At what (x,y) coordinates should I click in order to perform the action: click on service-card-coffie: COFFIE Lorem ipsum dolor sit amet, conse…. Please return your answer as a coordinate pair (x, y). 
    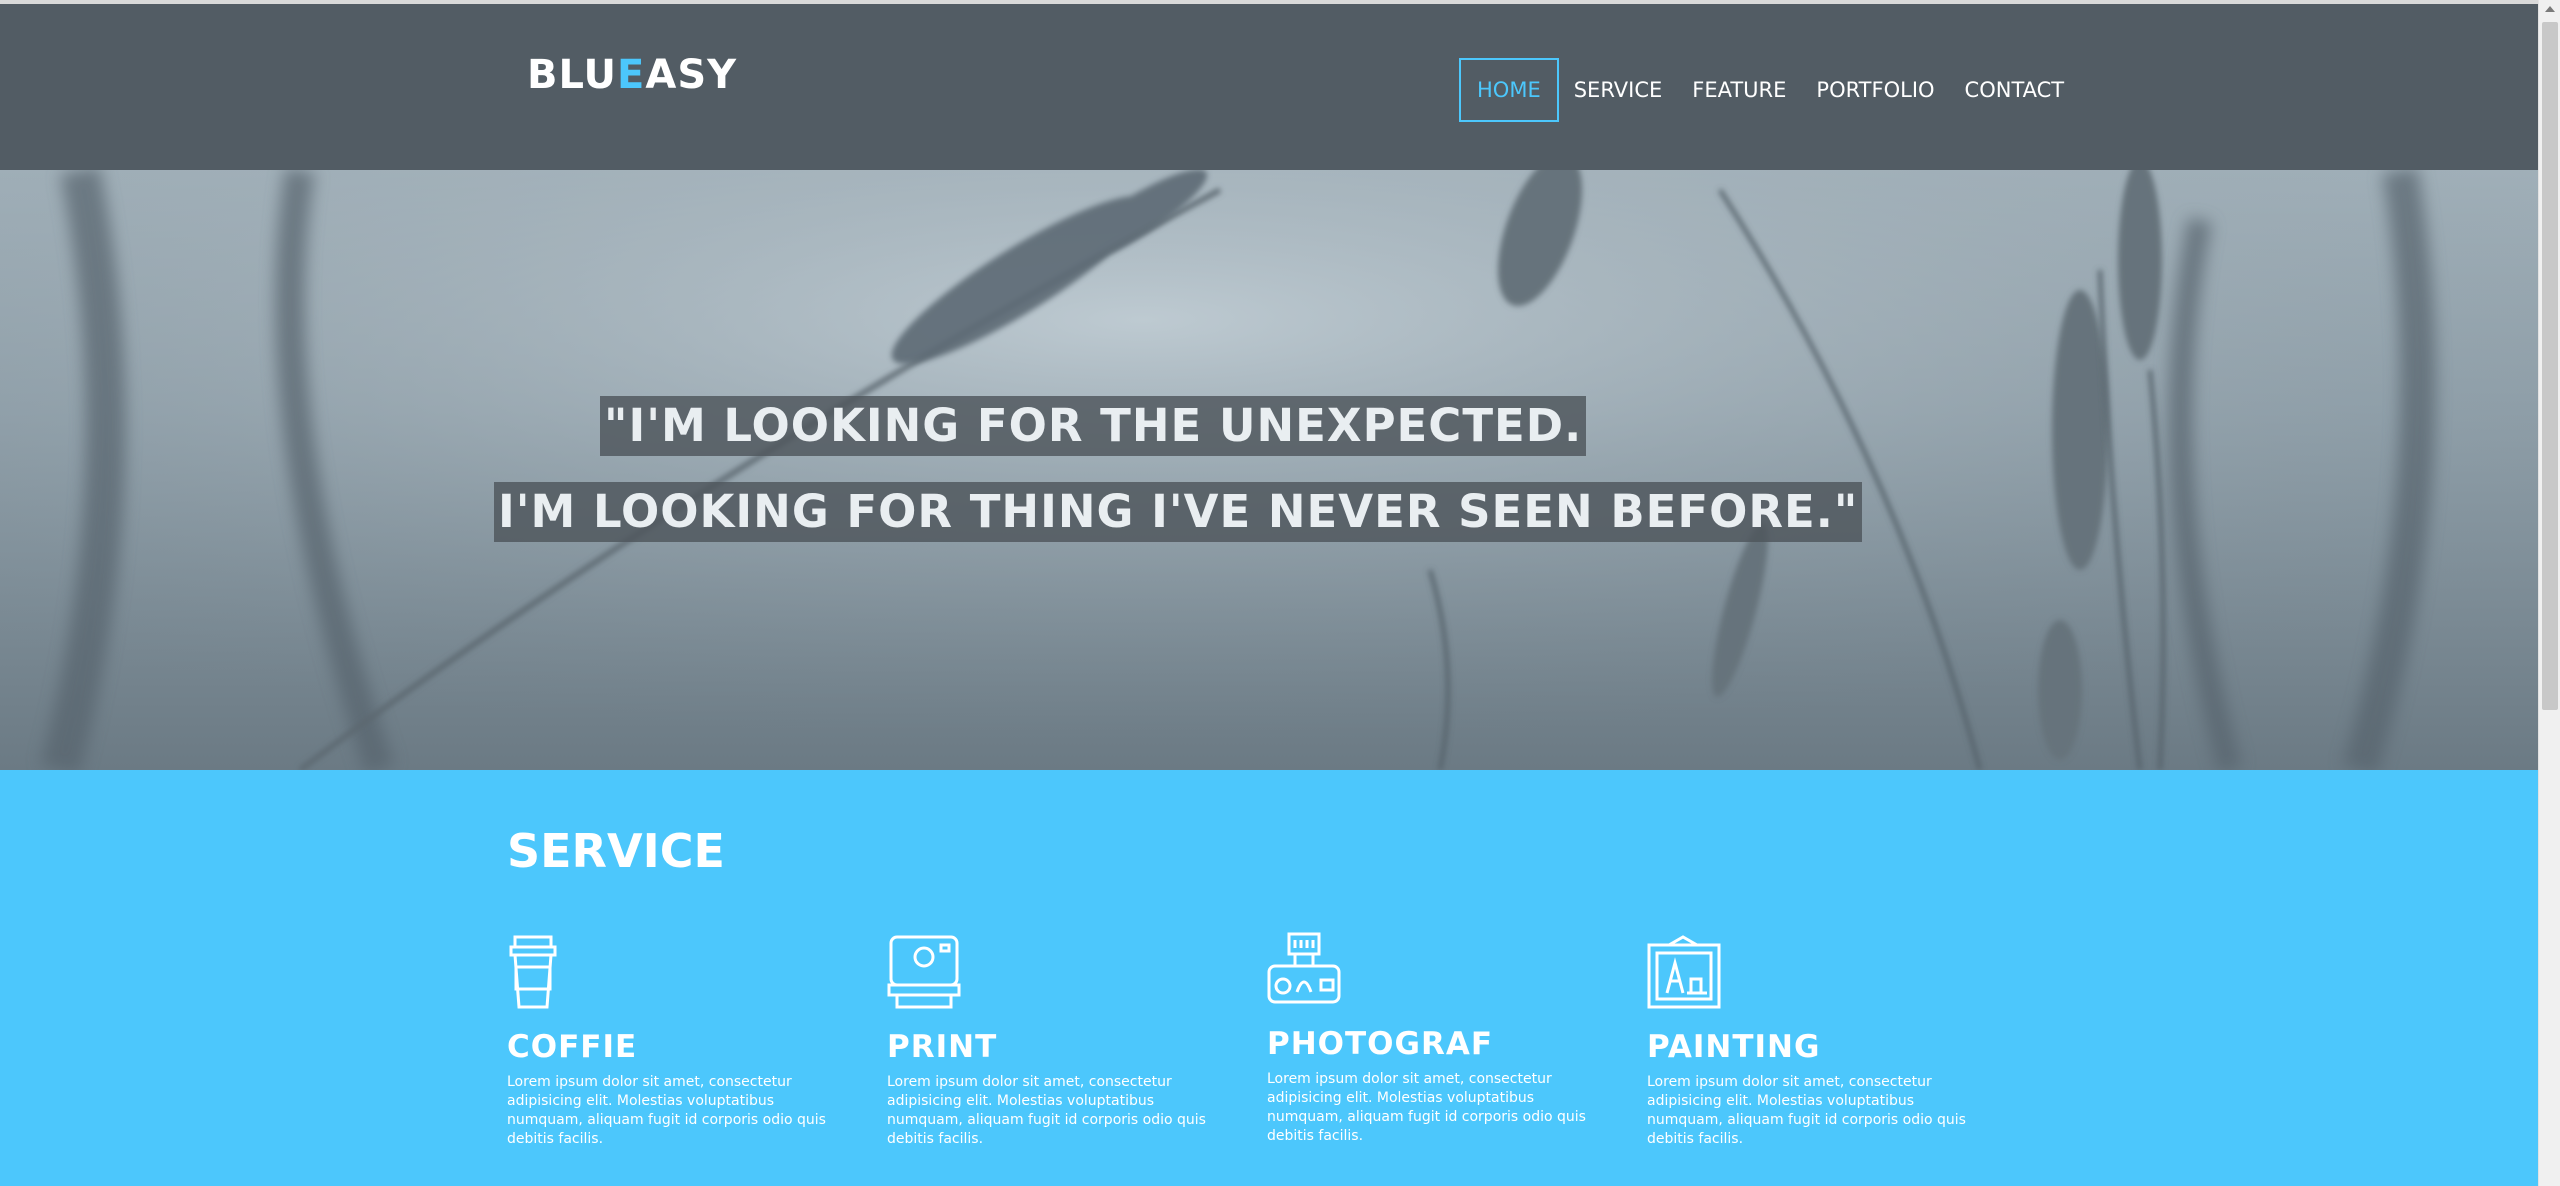
    Looking at the image, I should click on (672, 1042).